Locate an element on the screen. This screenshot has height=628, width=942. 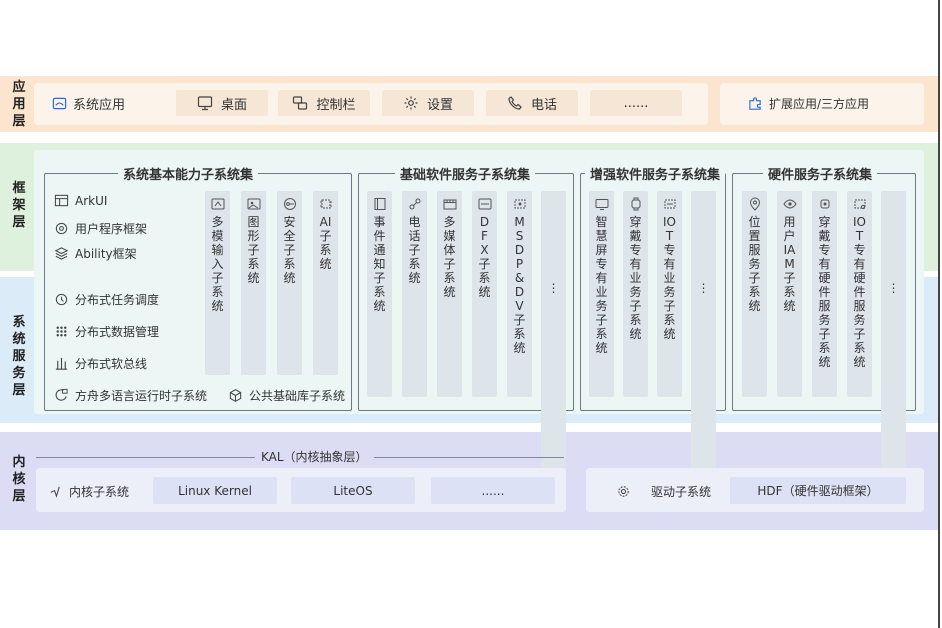
column-smart-screen: 智慧屏专有业务子系统 is located at coordinates (601, 294).